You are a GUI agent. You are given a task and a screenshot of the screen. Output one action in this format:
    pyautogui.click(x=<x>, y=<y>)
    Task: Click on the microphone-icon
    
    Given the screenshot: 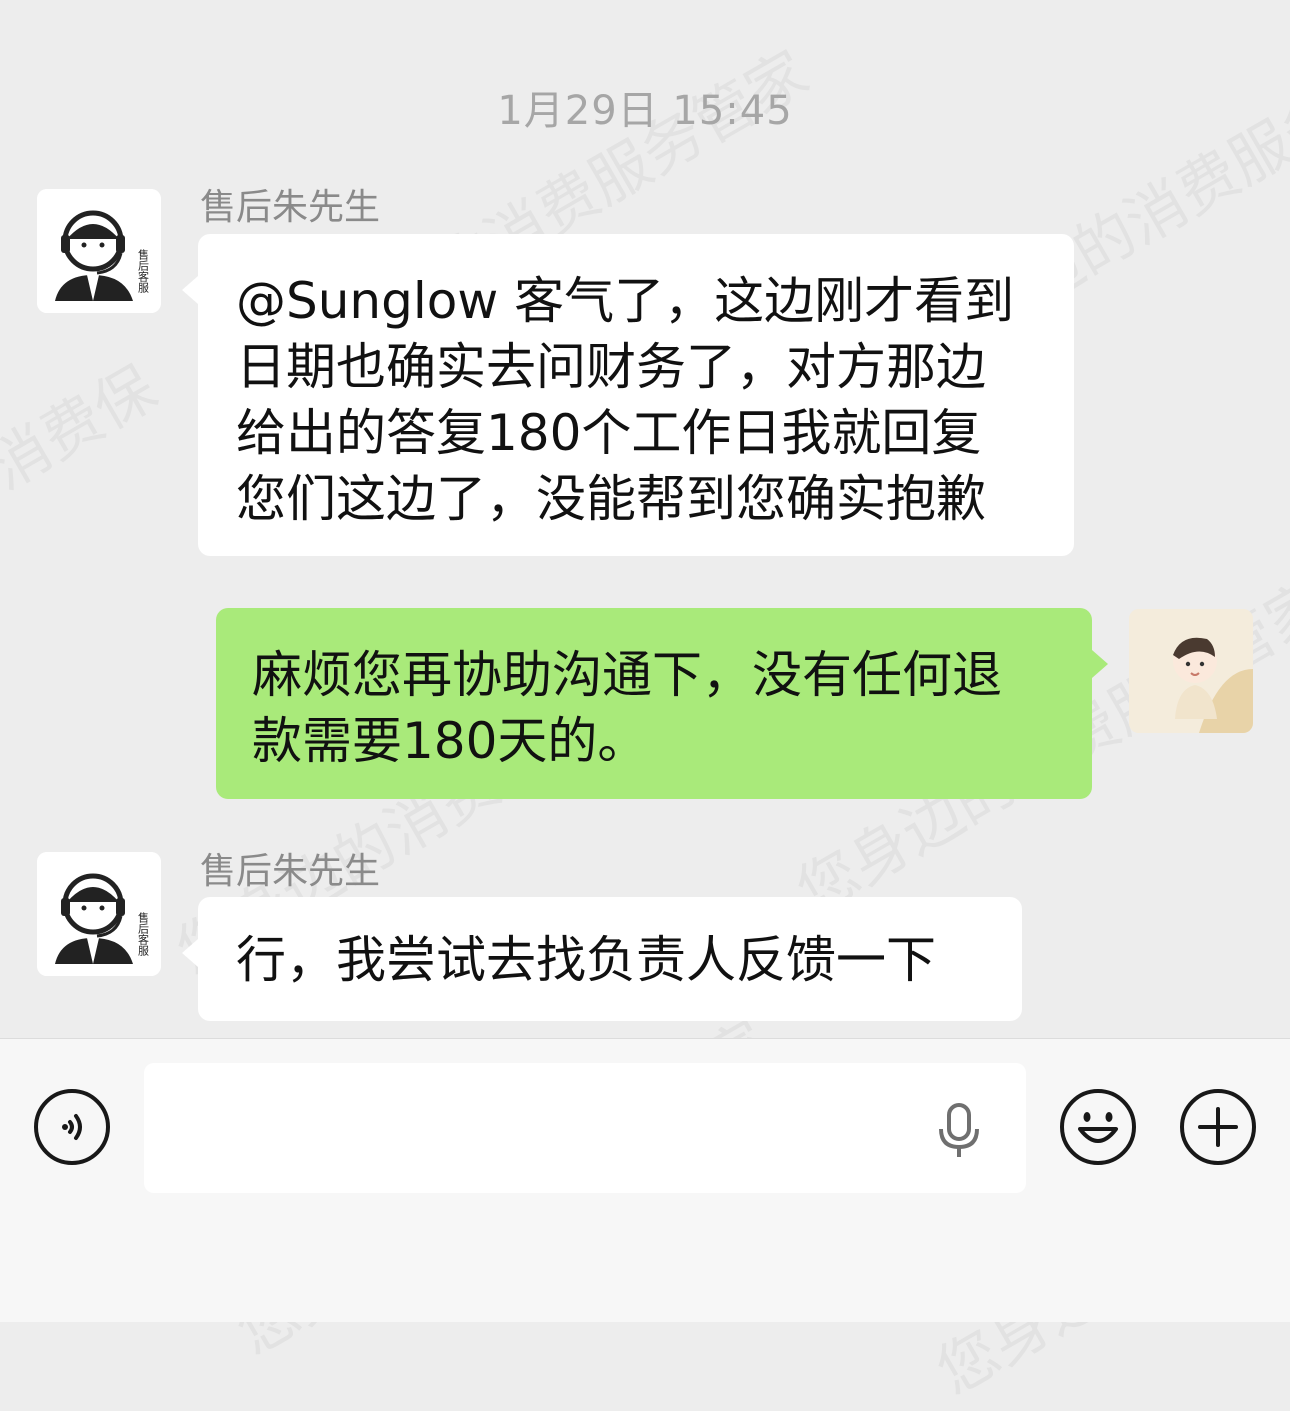 What is the action you would take?
    pyautogui.click(x=959, y=1131)
    